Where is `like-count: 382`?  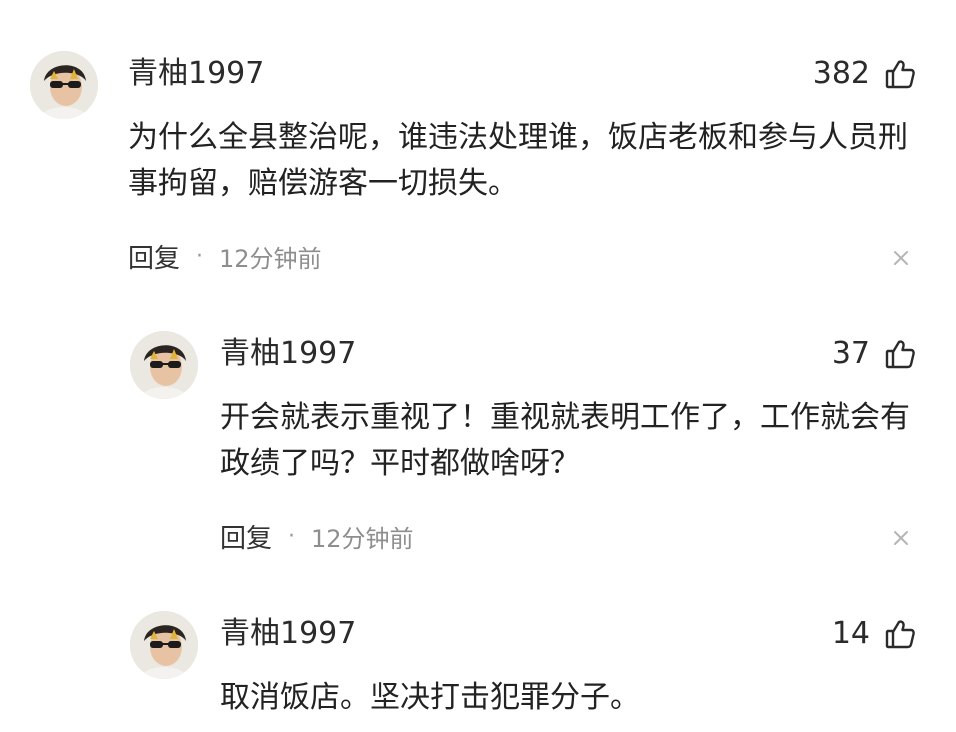
like-count: 382 is located at coordinates (841, 73).